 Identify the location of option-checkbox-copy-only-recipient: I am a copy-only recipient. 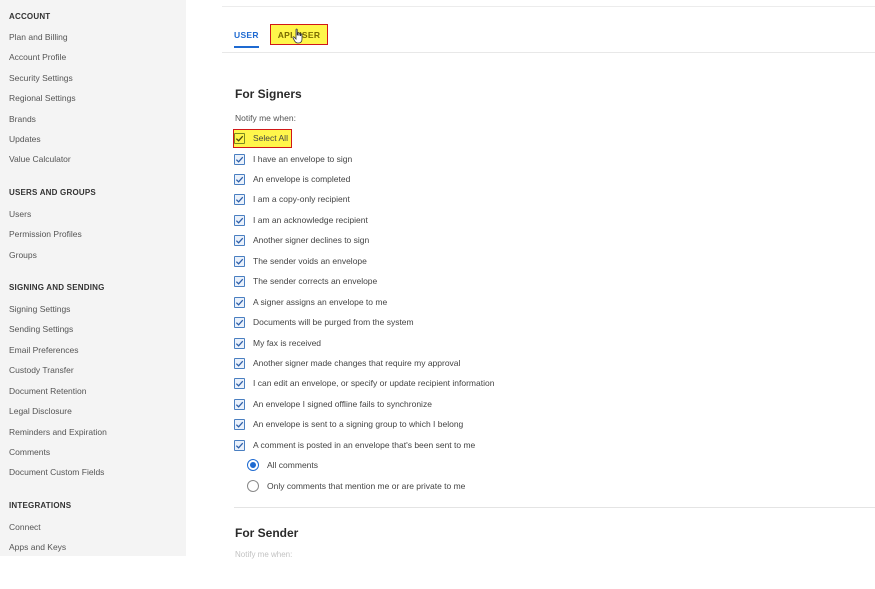
(292, 199).